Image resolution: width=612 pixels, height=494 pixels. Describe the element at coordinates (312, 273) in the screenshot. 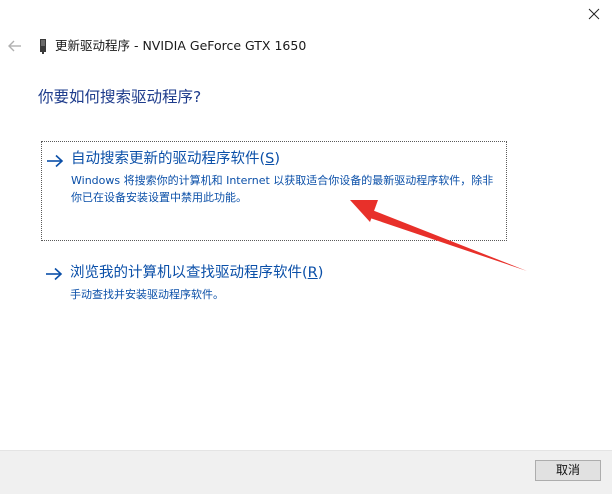

I see `accelerator-key: R` at that location.